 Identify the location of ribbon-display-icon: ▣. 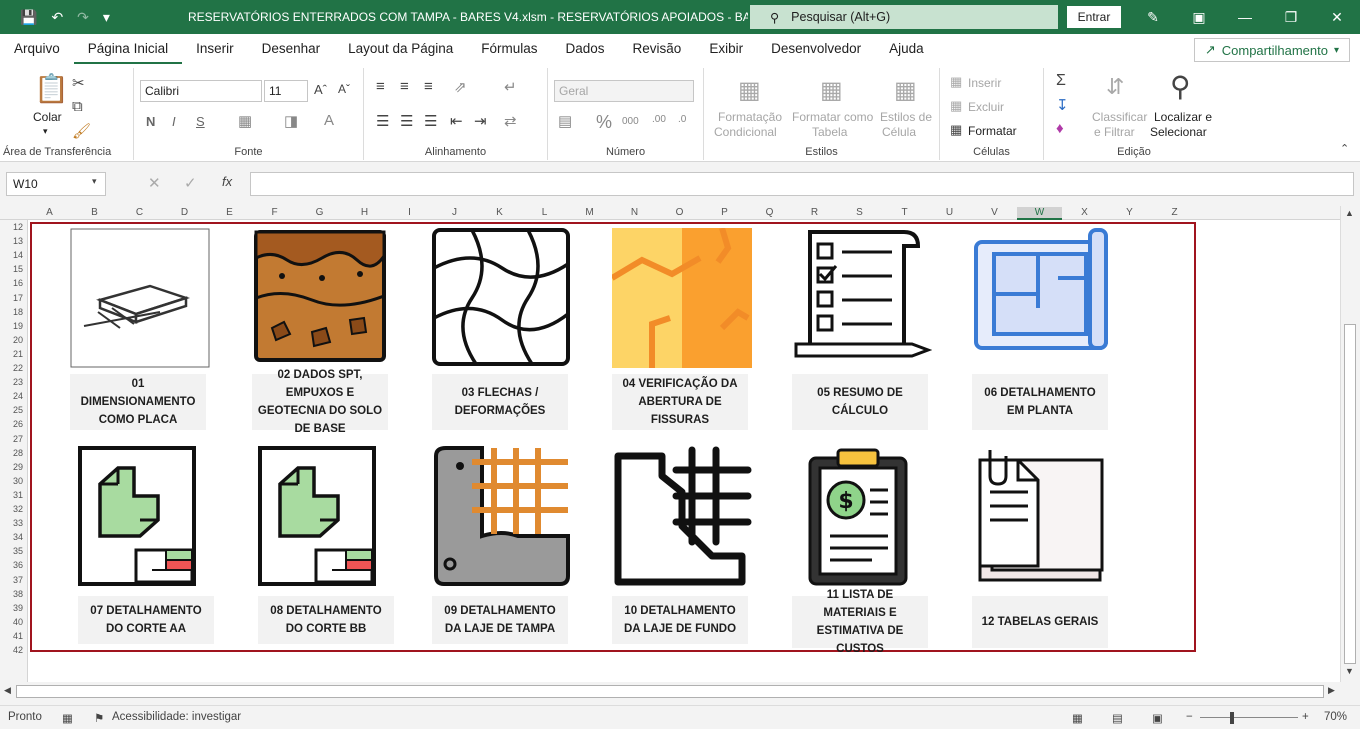
(1199, 17).